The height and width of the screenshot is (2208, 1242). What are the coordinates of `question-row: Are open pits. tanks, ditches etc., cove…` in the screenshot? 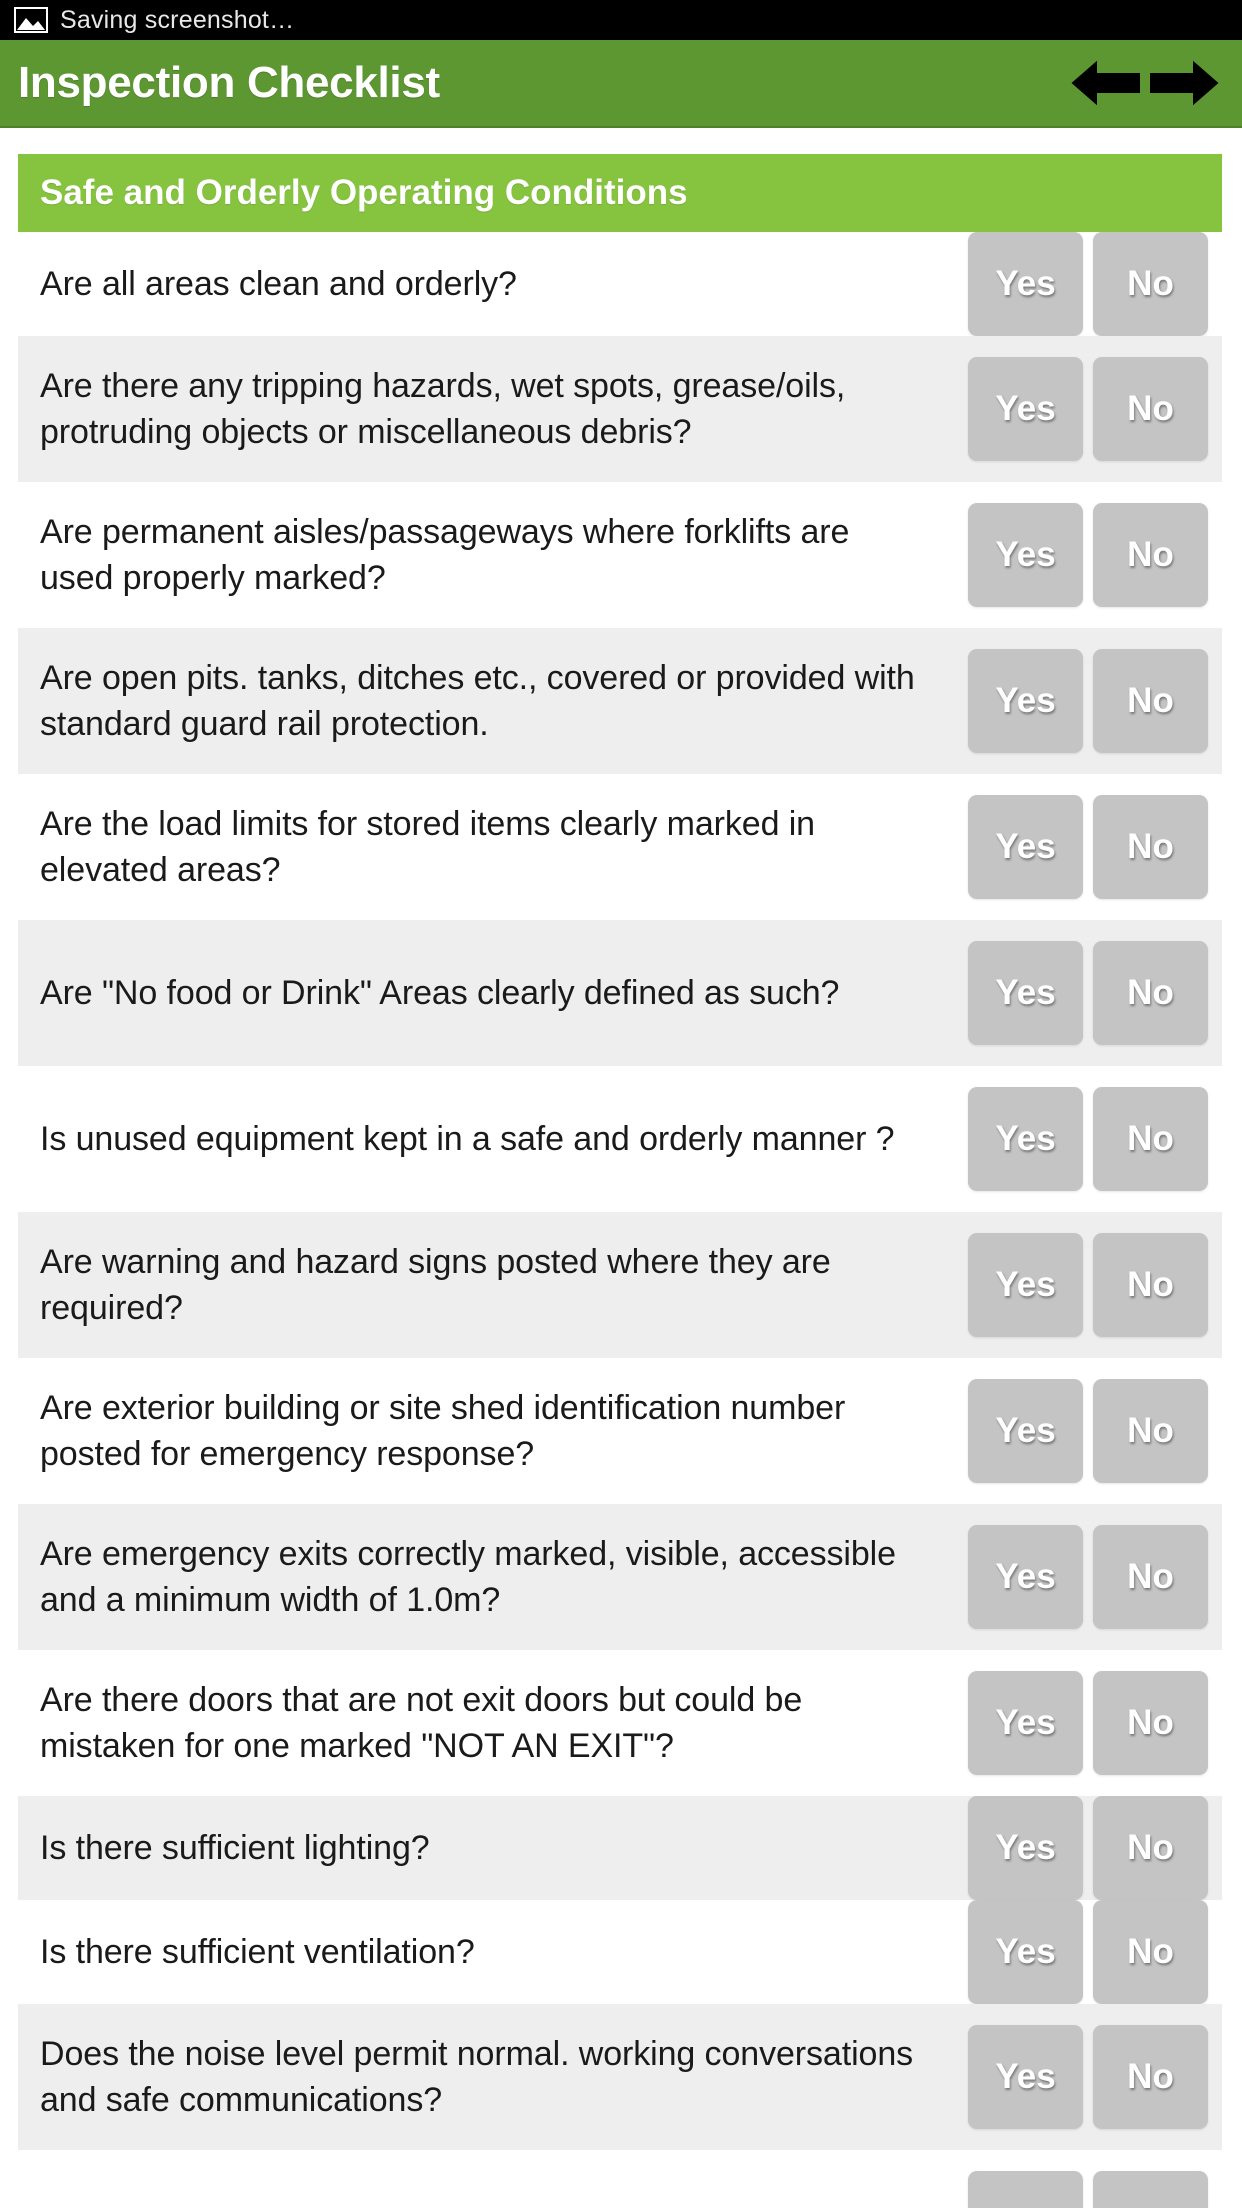 It's located at (620, 701).